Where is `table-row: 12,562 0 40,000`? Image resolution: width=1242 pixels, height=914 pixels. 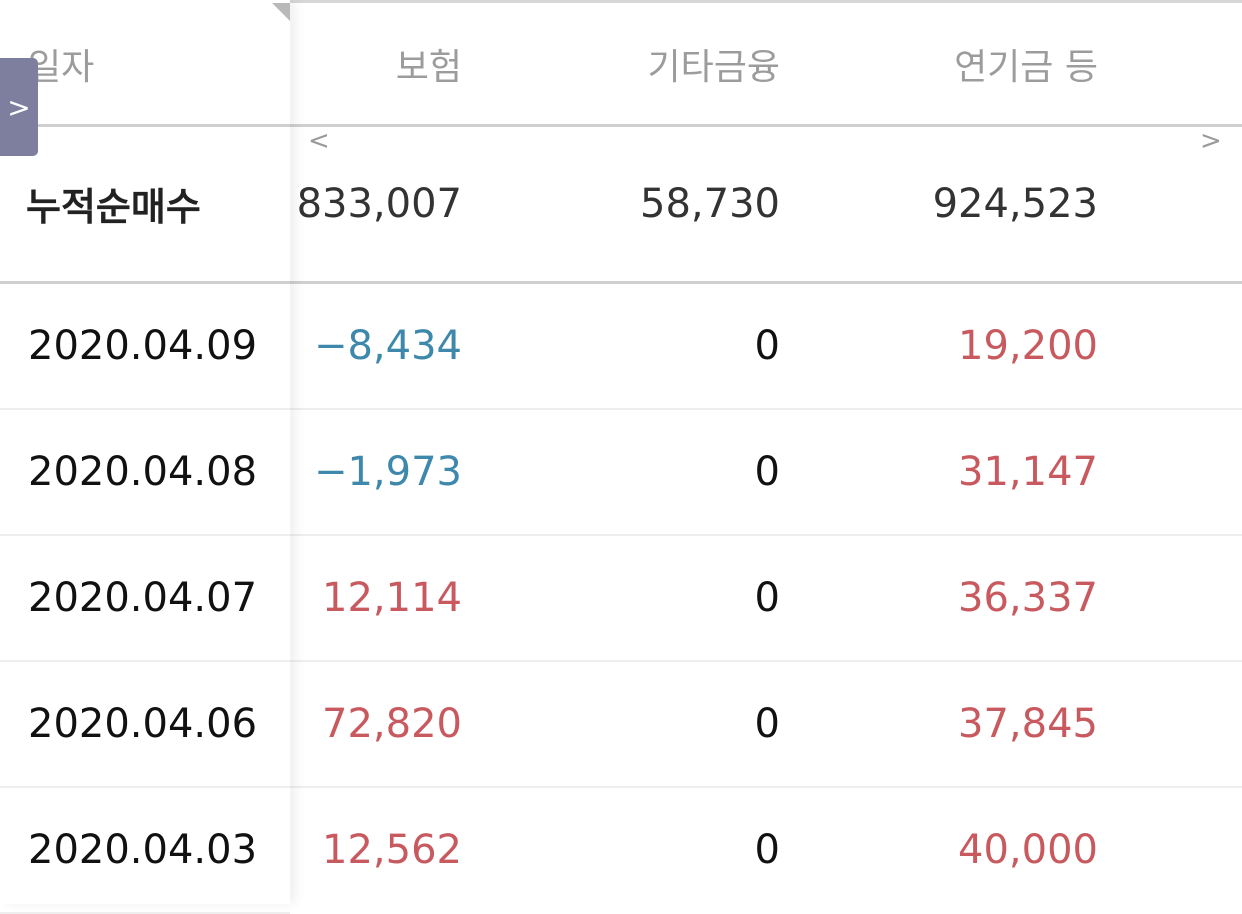
table-row: 12,562 0 40,000 is located at coordinates (766, 846).